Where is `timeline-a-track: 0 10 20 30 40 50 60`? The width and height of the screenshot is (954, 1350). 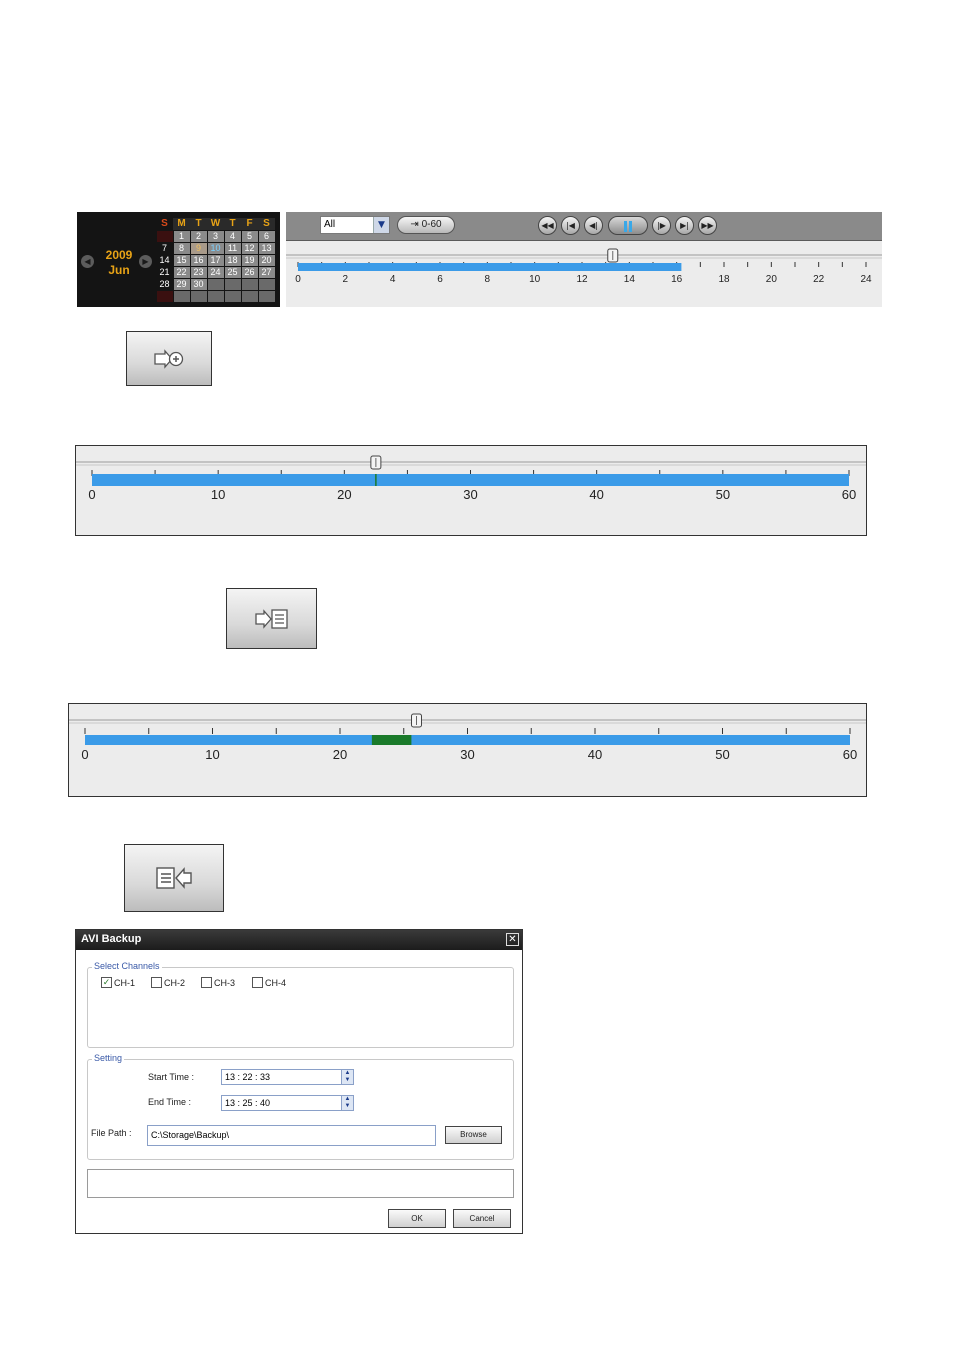
timeline-a-track: 0 10 20 30 40 50 60 is located at coordinates (471, 490).